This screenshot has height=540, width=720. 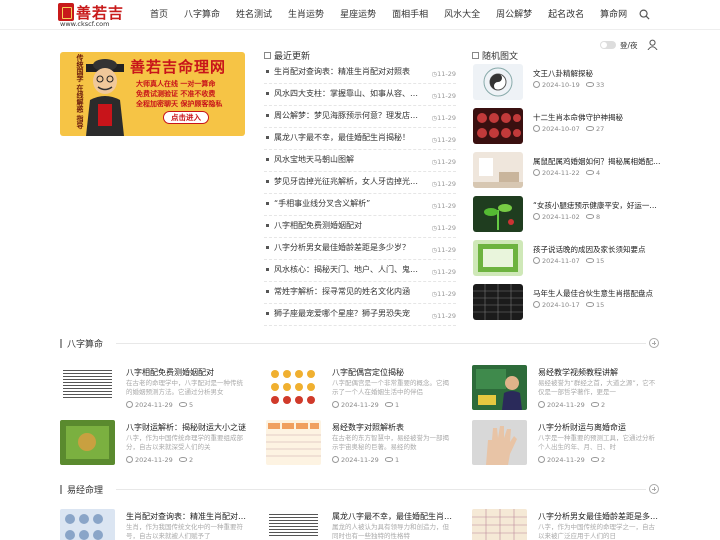 What do you see at coordinates (346, 159) in the screenshot?
I see `latest-item-title: 风水宝地天马朝山图解` at bounding box center [346, 159].